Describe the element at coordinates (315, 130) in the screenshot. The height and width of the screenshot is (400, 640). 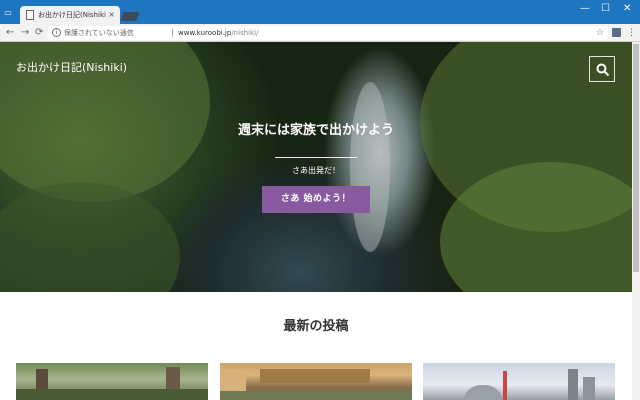
I see `hero-heading: 週末には家族で出かけよう` at that location.